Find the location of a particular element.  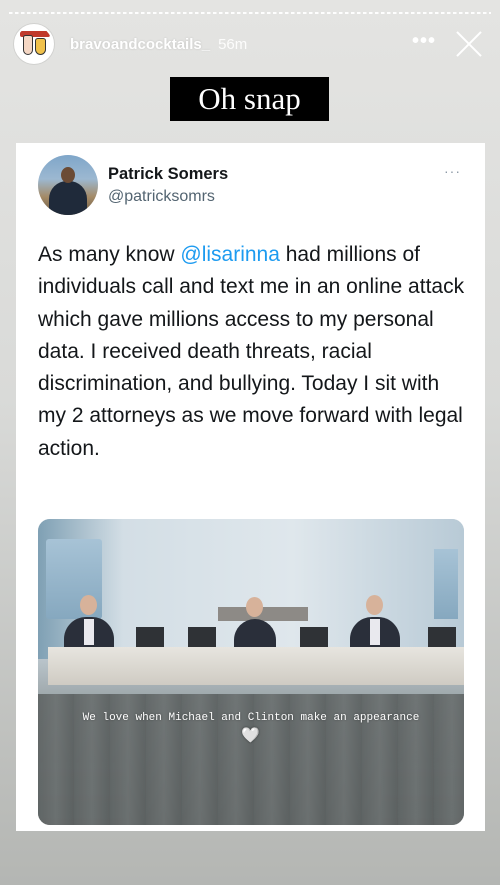

story-progress-bar is located at coordinates (250, 13).